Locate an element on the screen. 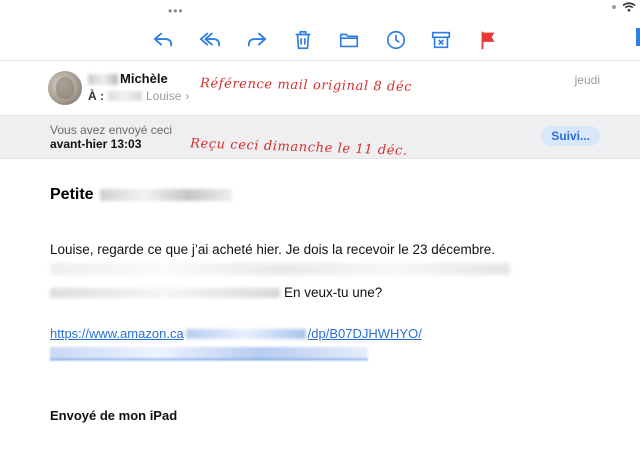 The width and height of the screenshot is (640, 452). flag-icon is located at coordinates (488, 40).